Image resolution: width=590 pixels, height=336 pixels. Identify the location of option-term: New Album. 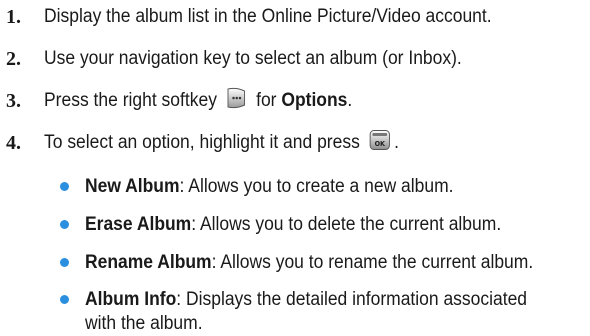
(132, 186).